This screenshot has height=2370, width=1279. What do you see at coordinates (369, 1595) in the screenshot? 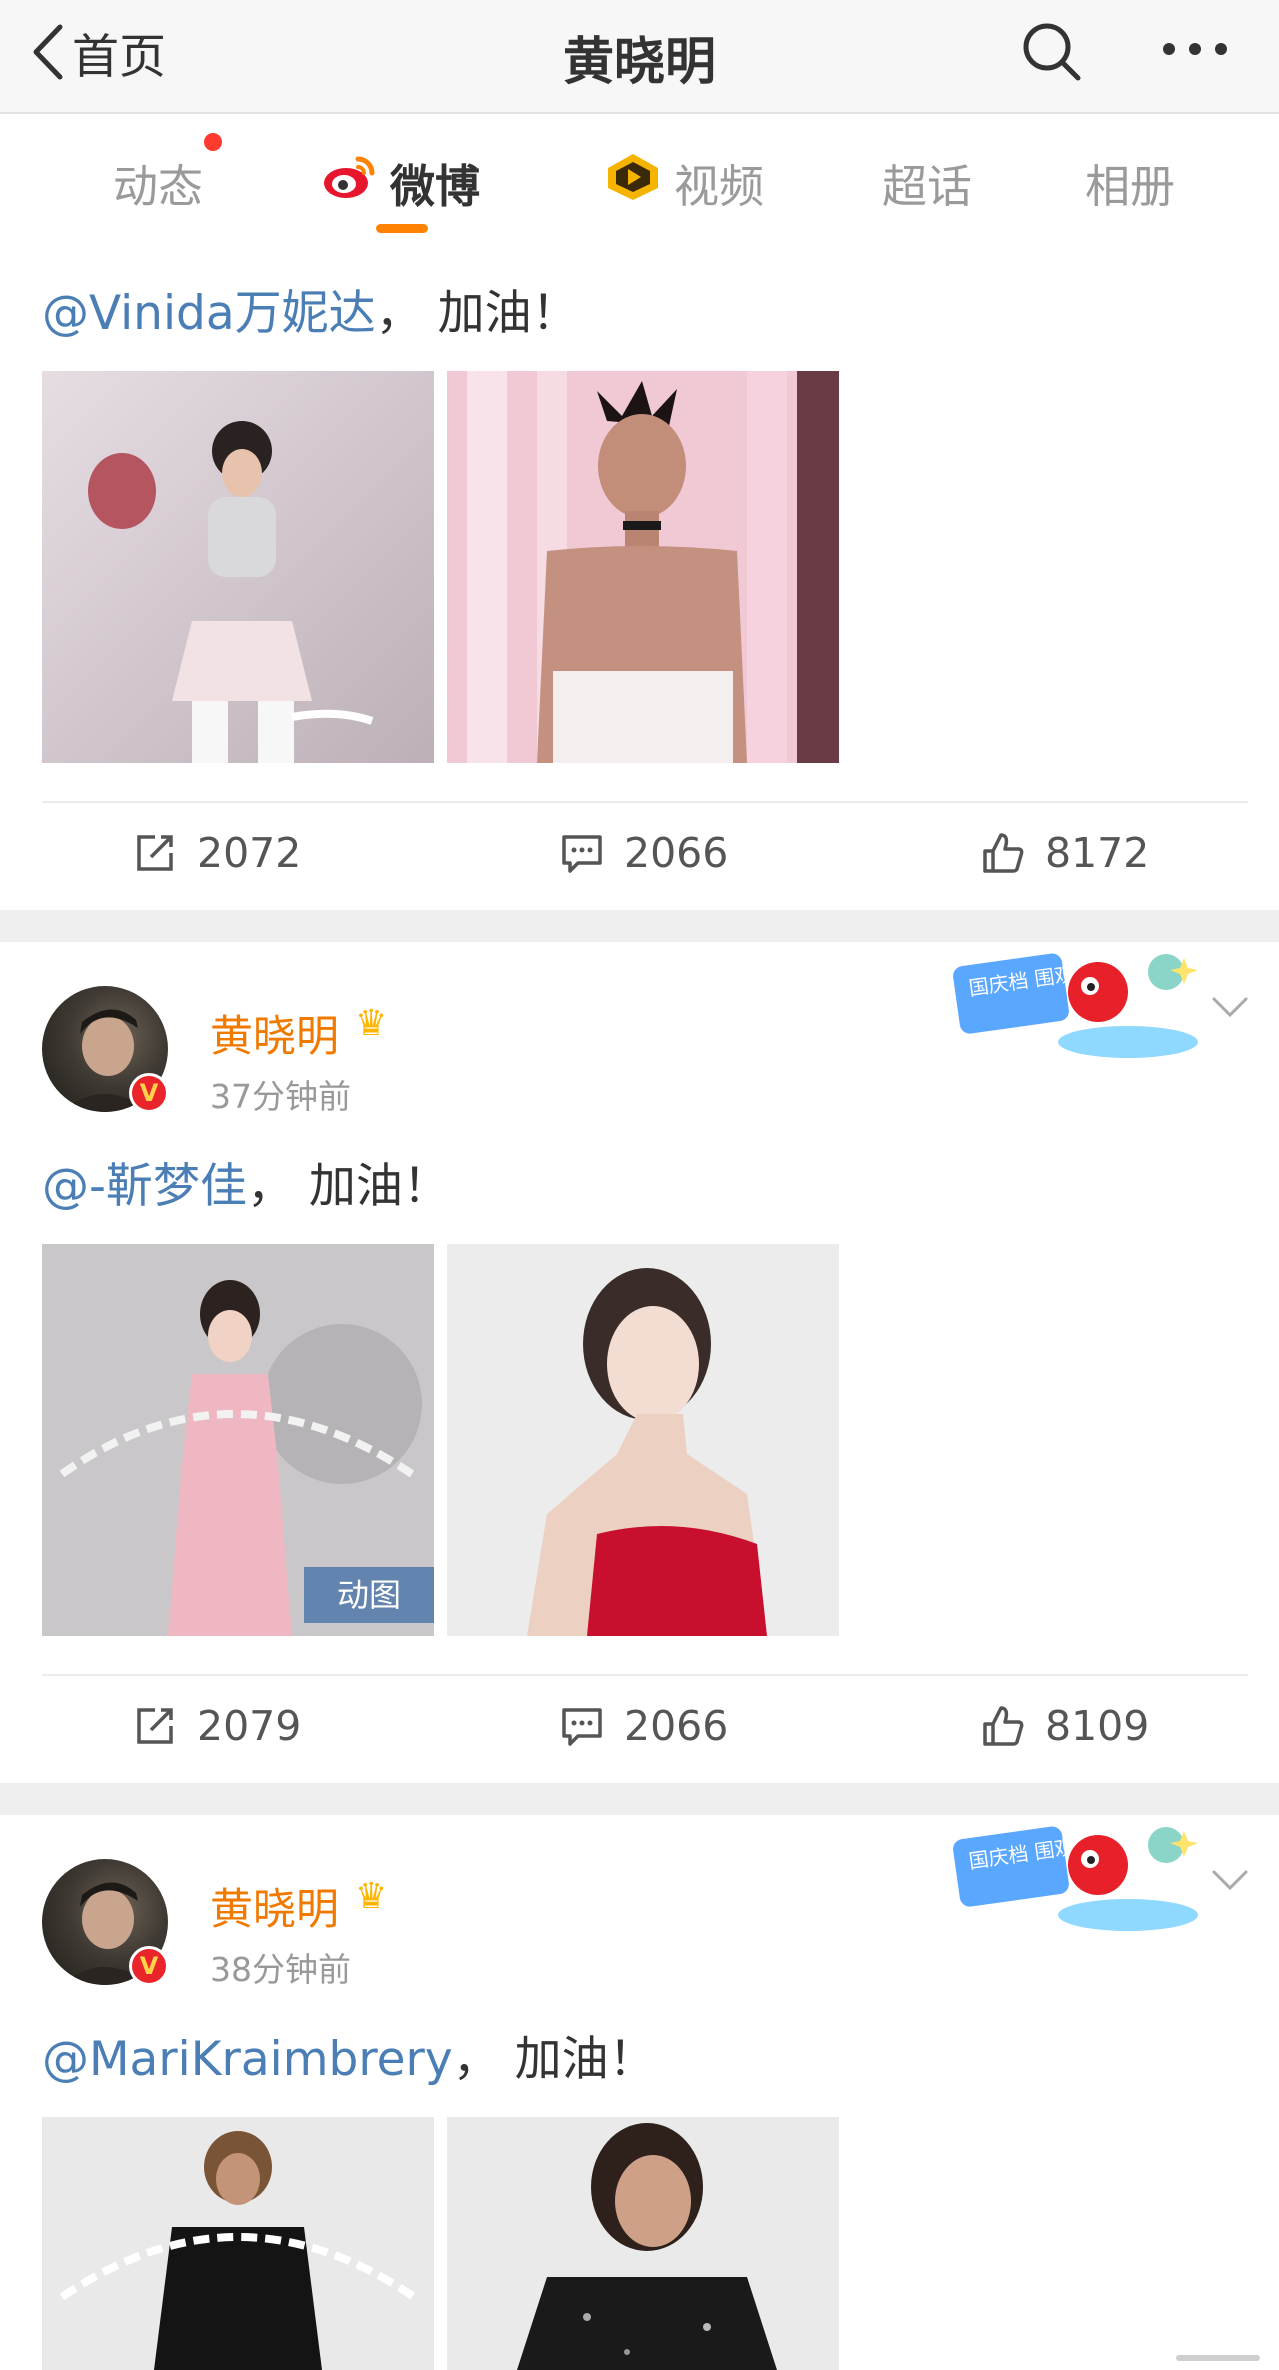
I see `gif-tag: 动图` at bounding box center [369, 1595].